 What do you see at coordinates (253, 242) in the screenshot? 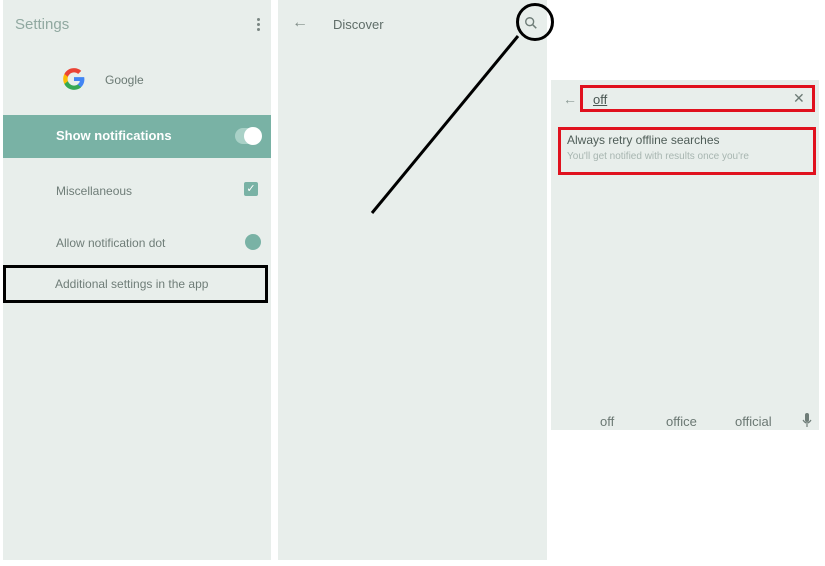
I see `notification-dot-toggle` at bounding box center [253, 242].